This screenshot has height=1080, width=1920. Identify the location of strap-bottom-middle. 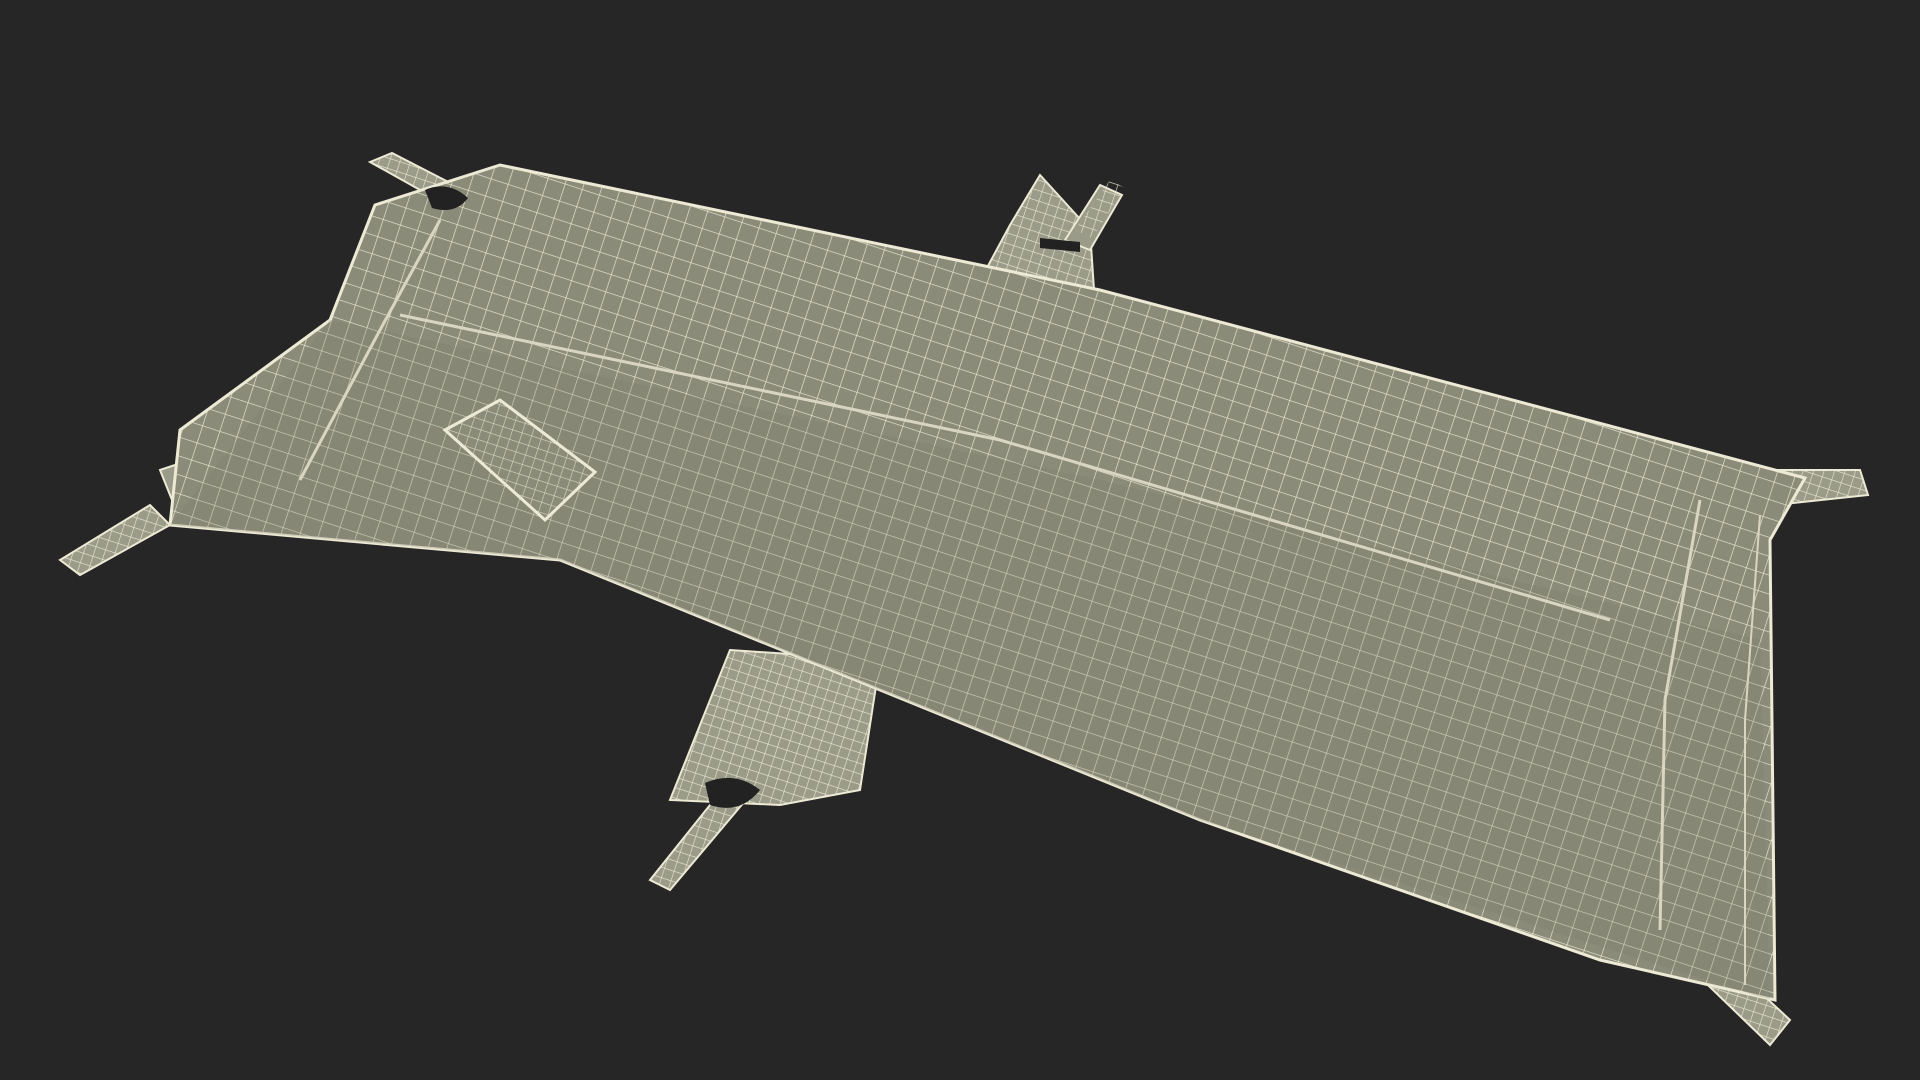
(765, 770).